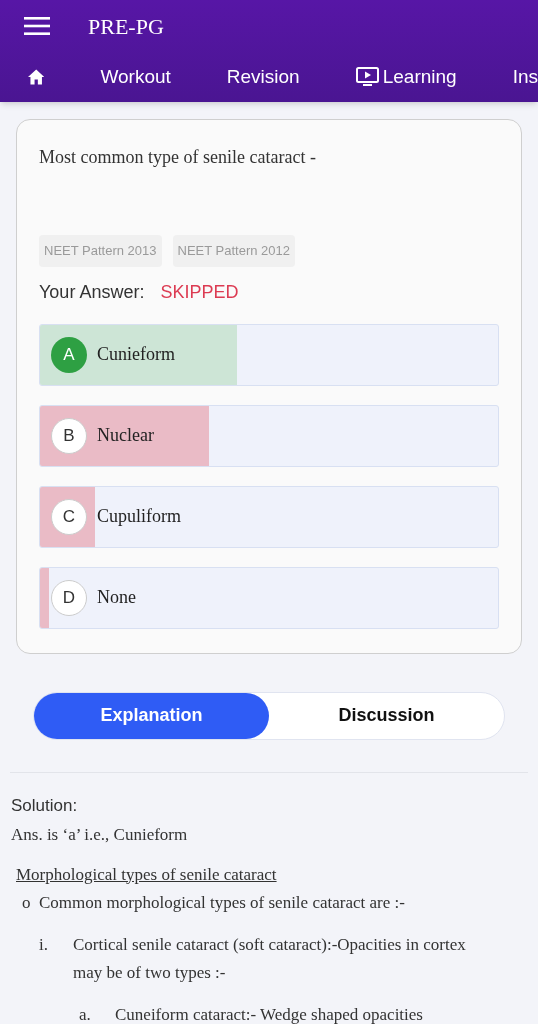 The width and height of the screenshot is (538, 1024). Describe the element at coordinates (270, 959) in the screenshot. I see `solution-text: Cortical senile cataract (soft cataract):-Opacities in cortex may be of two types :-` at that location.